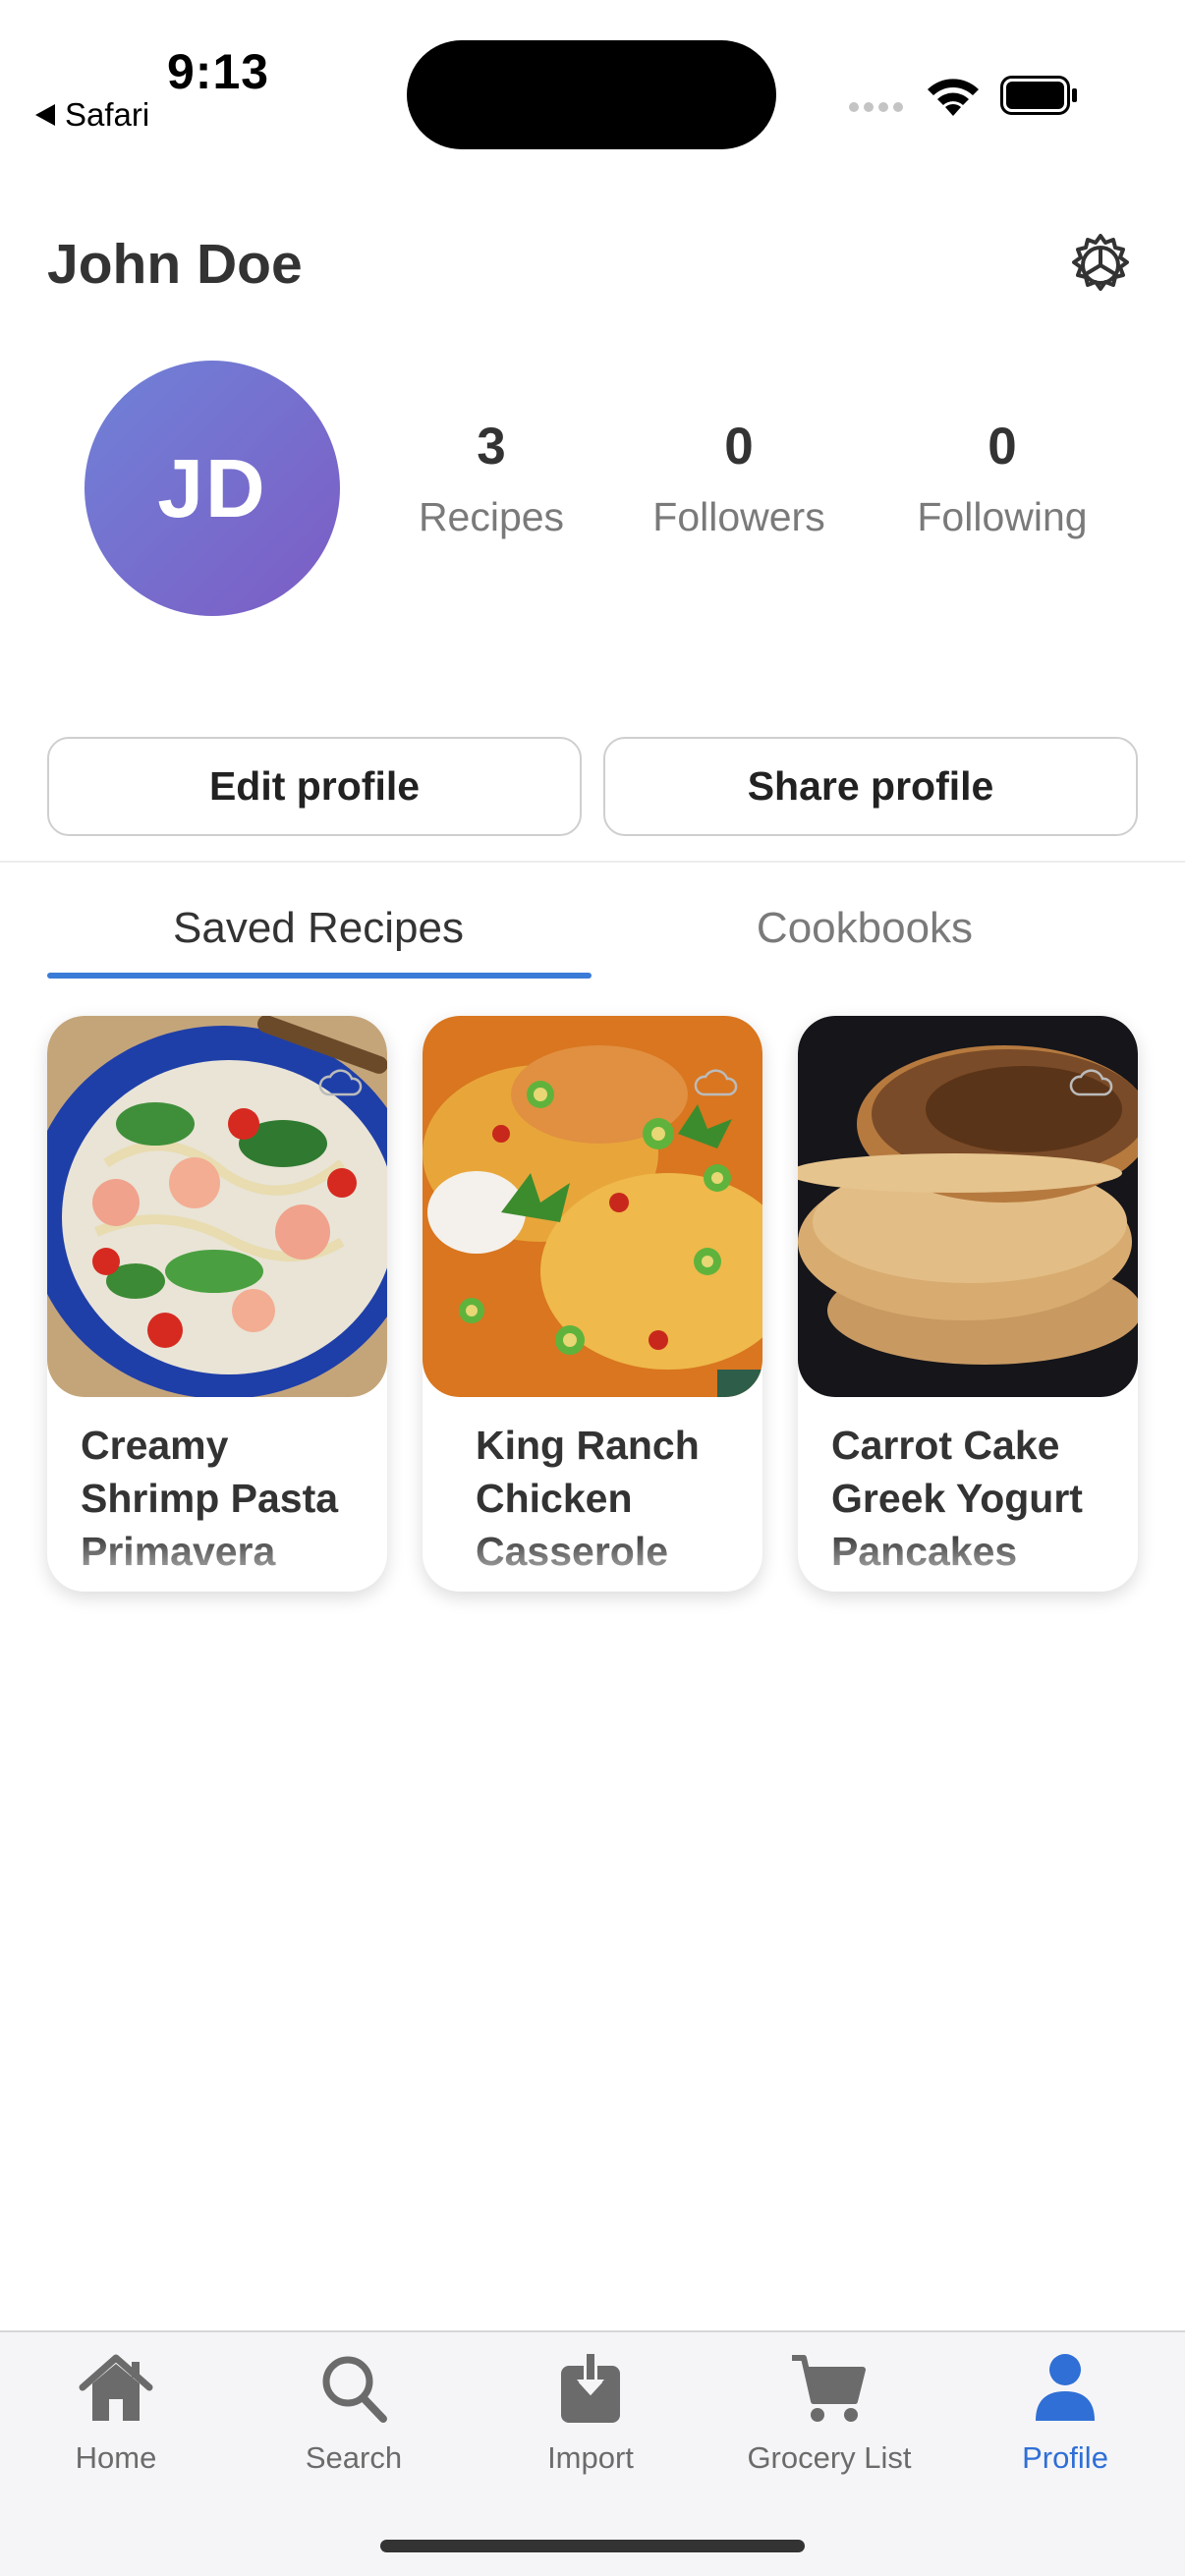 The image size is (1185, 2576). Describe the element at coordinates (116, 2457) in the screenshot. I see `nav-home-label: Home` at that location.